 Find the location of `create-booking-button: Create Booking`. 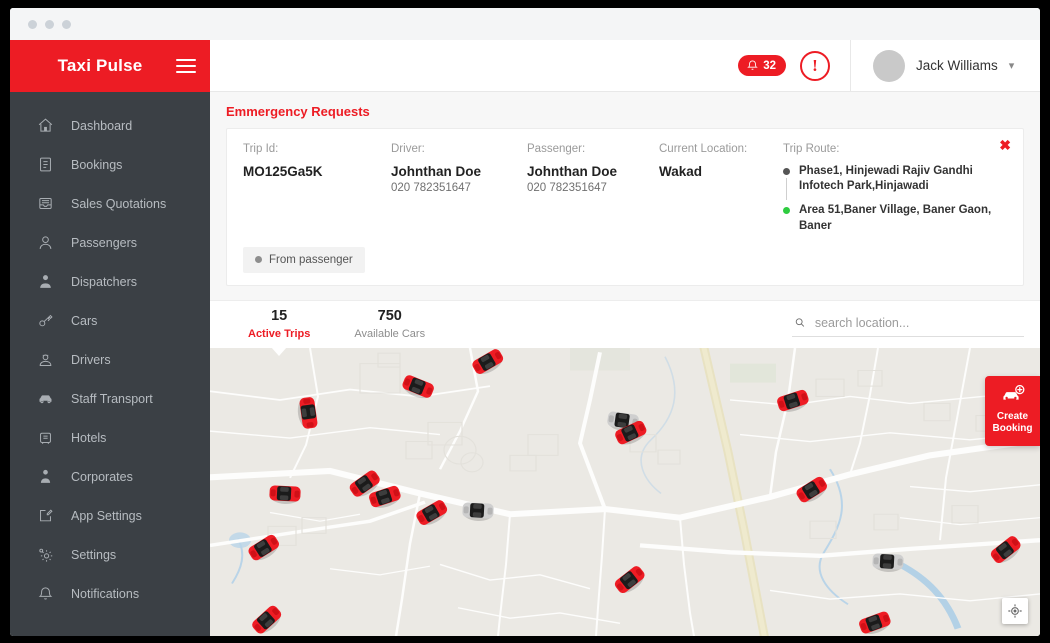

create-booking-button: Create Booking is located at coordinates (1012, 410).